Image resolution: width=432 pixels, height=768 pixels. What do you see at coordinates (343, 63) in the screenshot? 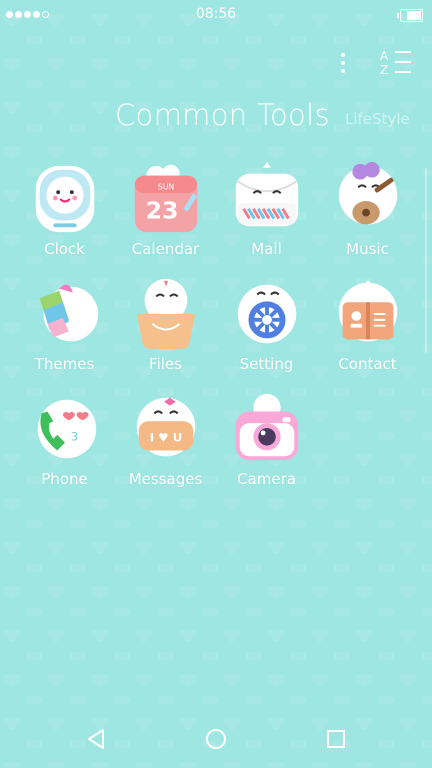
I see `overflow-menu-button` at bounding box center [343, 63].